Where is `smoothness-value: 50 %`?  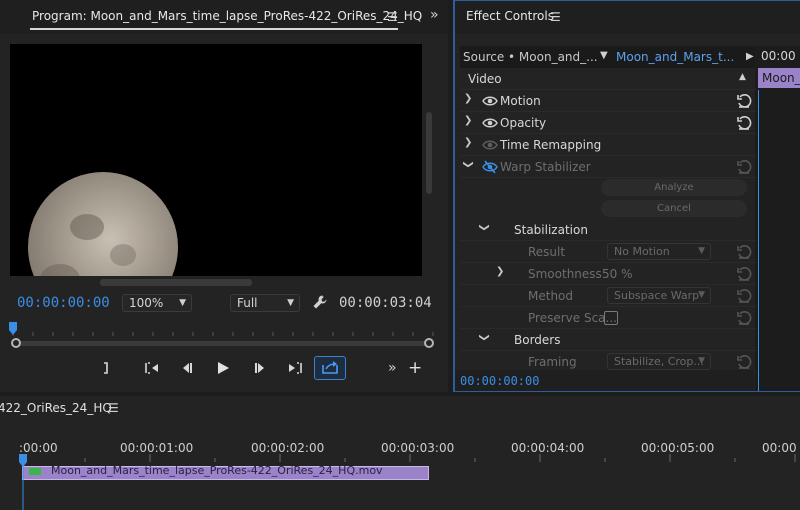 smoothness-value: 50 % is located at coordinates (617, 274).